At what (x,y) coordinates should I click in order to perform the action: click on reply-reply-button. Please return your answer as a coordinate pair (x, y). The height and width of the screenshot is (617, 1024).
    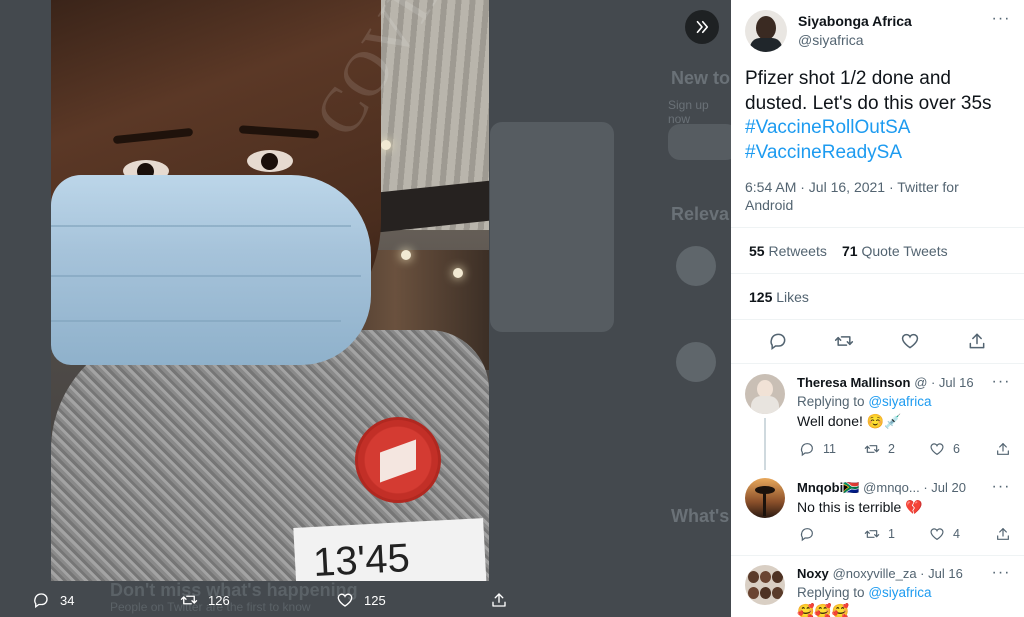
    Looking at the image, I should click on (811, 534).